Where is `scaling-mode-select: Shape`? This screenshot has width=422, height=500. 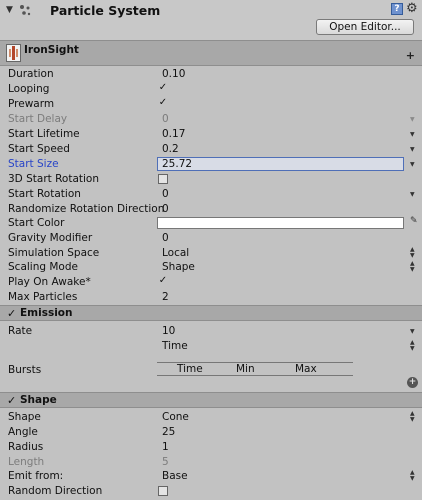
scaling-mode-select: Shape is located at coordinates (178, 267).